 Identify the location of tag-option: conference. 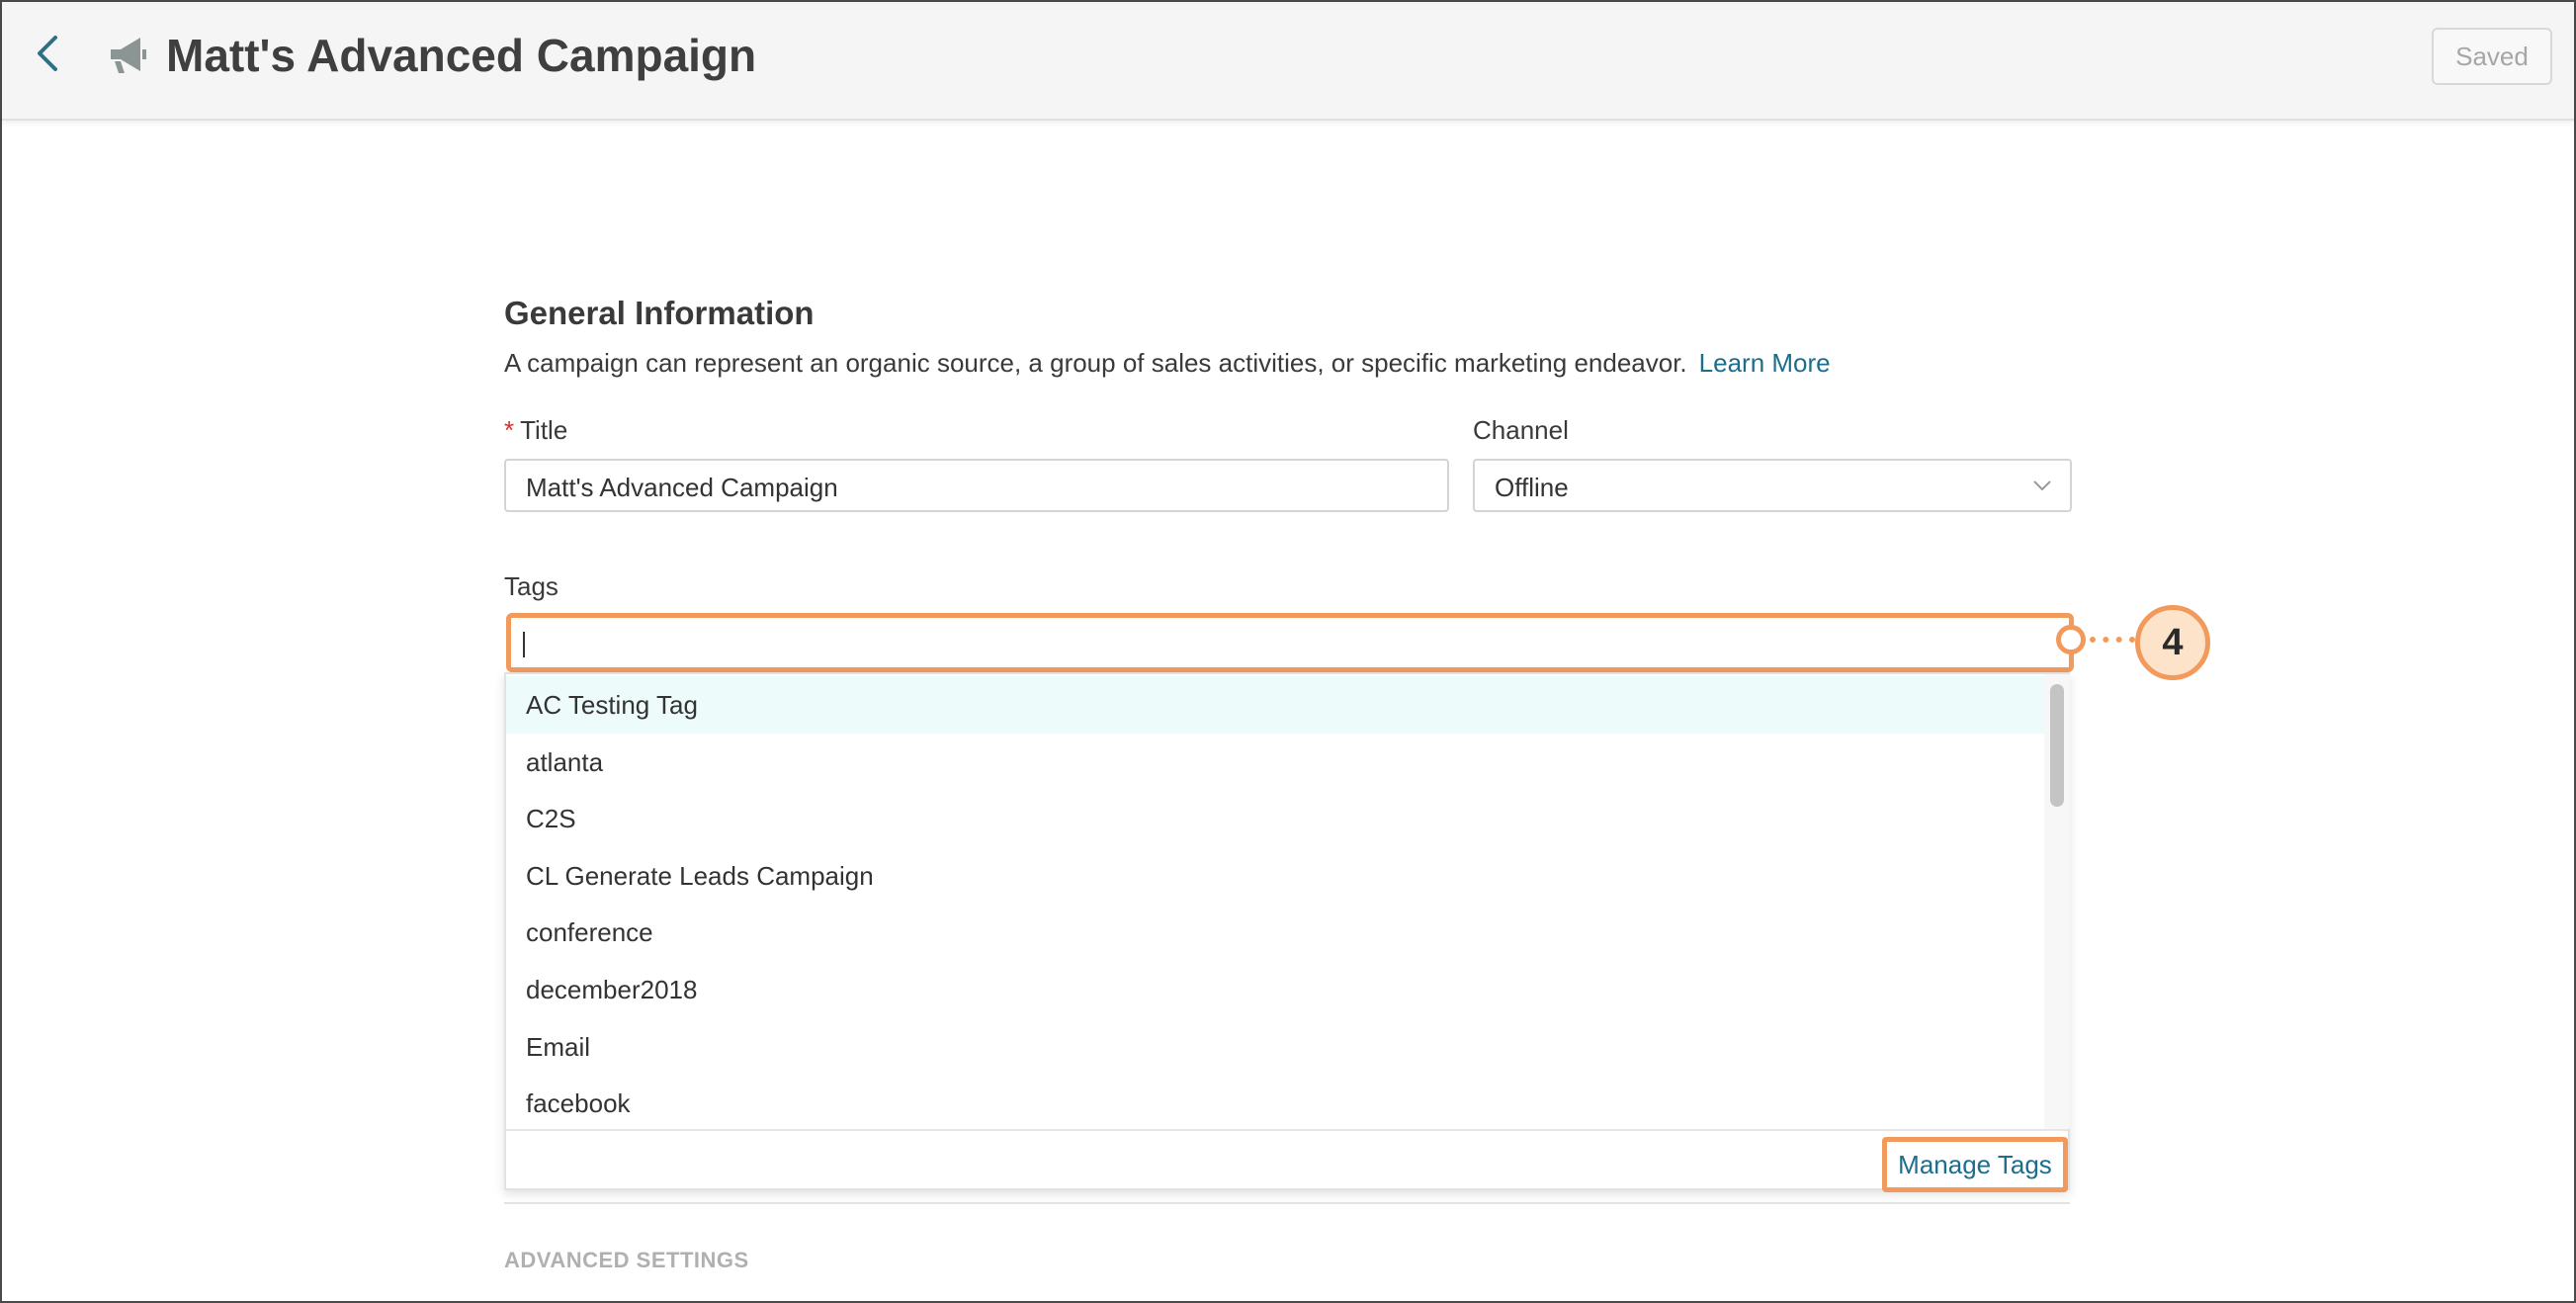
(1275, 932).